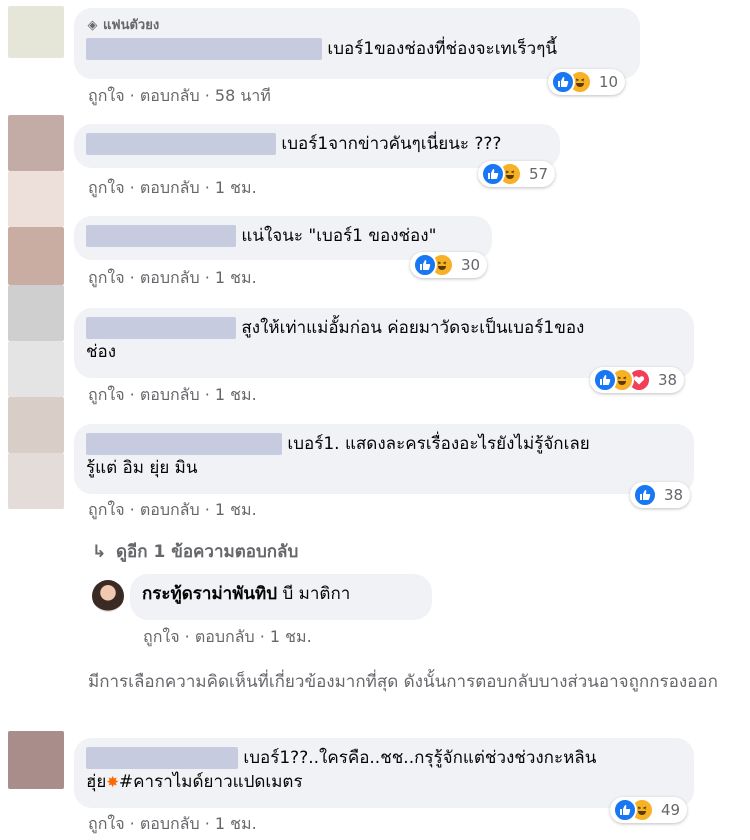  I want to click on reaction-count: 57, so click(539, 174).